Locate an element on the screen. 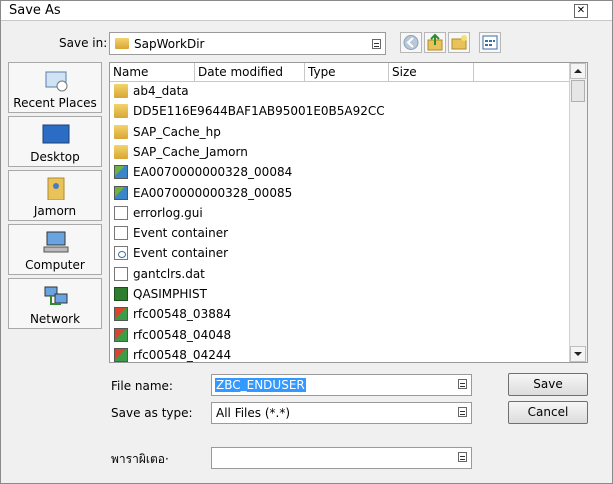 This screenshot has height=484, width=613. place-label: Jamorn is located at coordinates (55, 211).